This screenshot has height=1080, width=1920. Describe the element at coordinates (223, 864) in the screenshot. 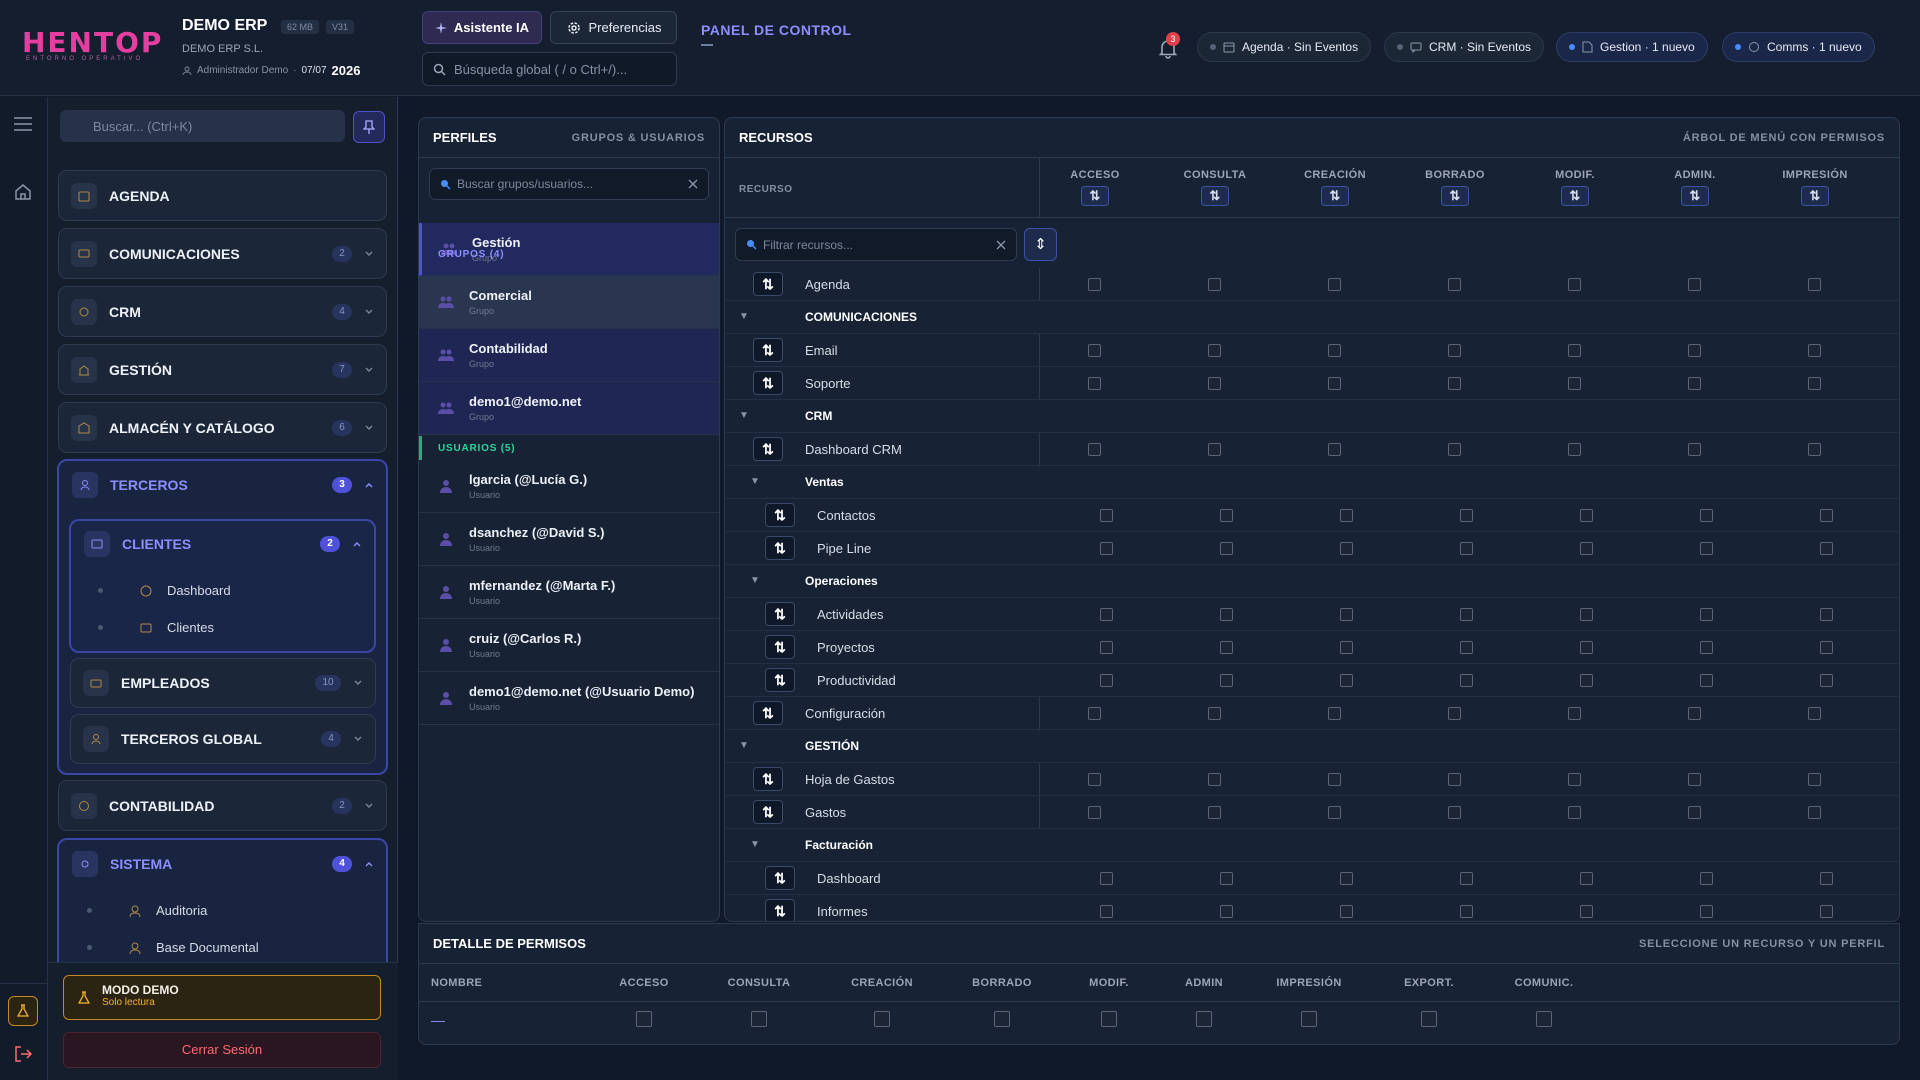

I see `sidebar-item-sistema: SISTEMA 4` at that location.